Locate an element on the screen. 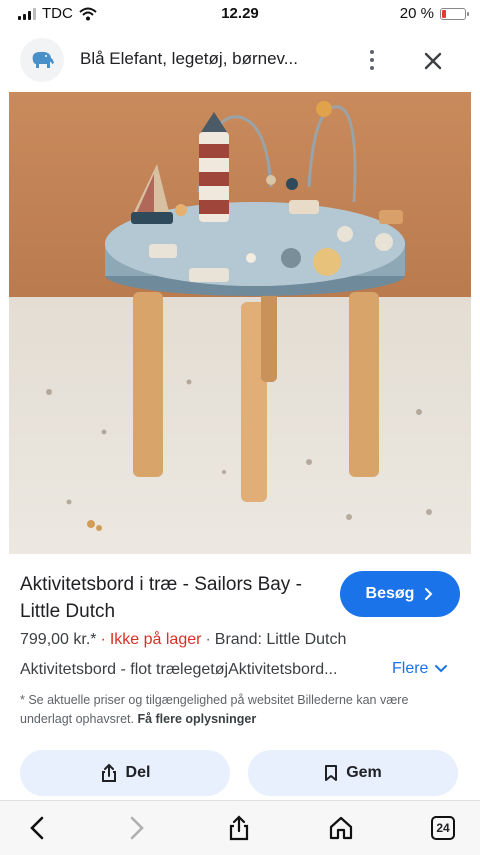  share-label: Del is located at coordinates (138, 772).